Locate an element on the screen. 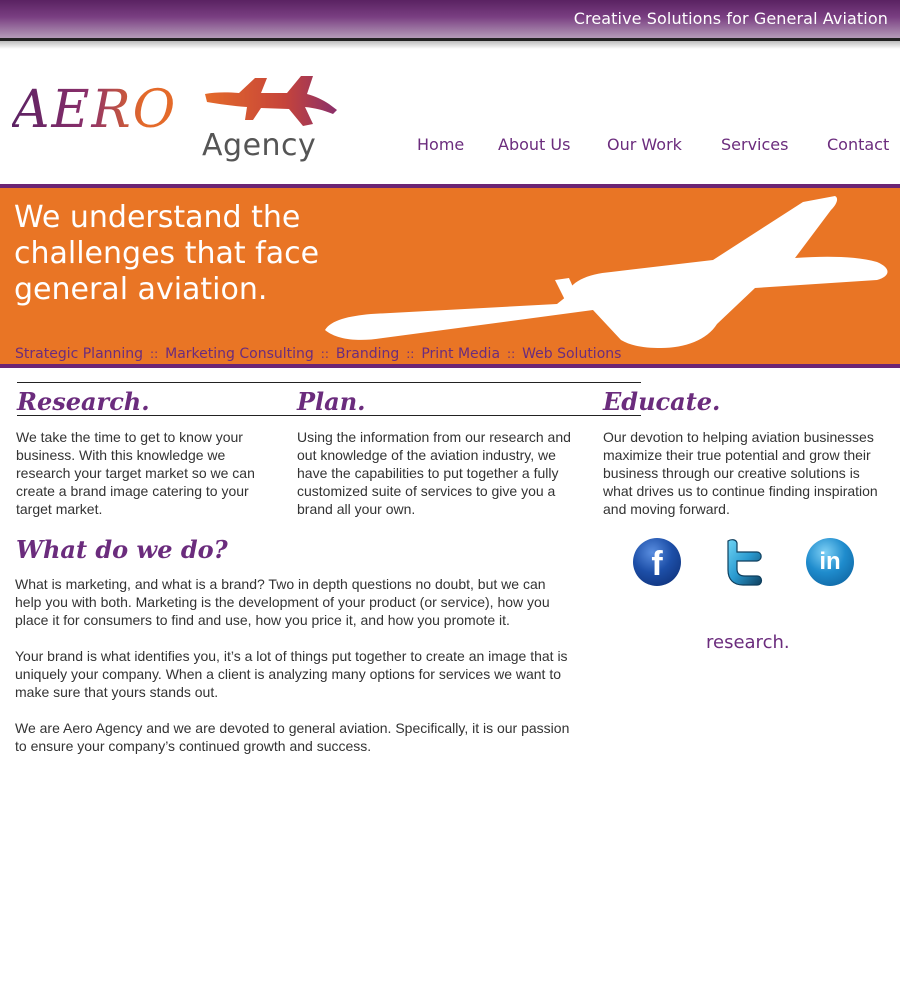 The width and height of the screenshot is (900, 1000). column-top-rule is located at coordinates (329, 382).